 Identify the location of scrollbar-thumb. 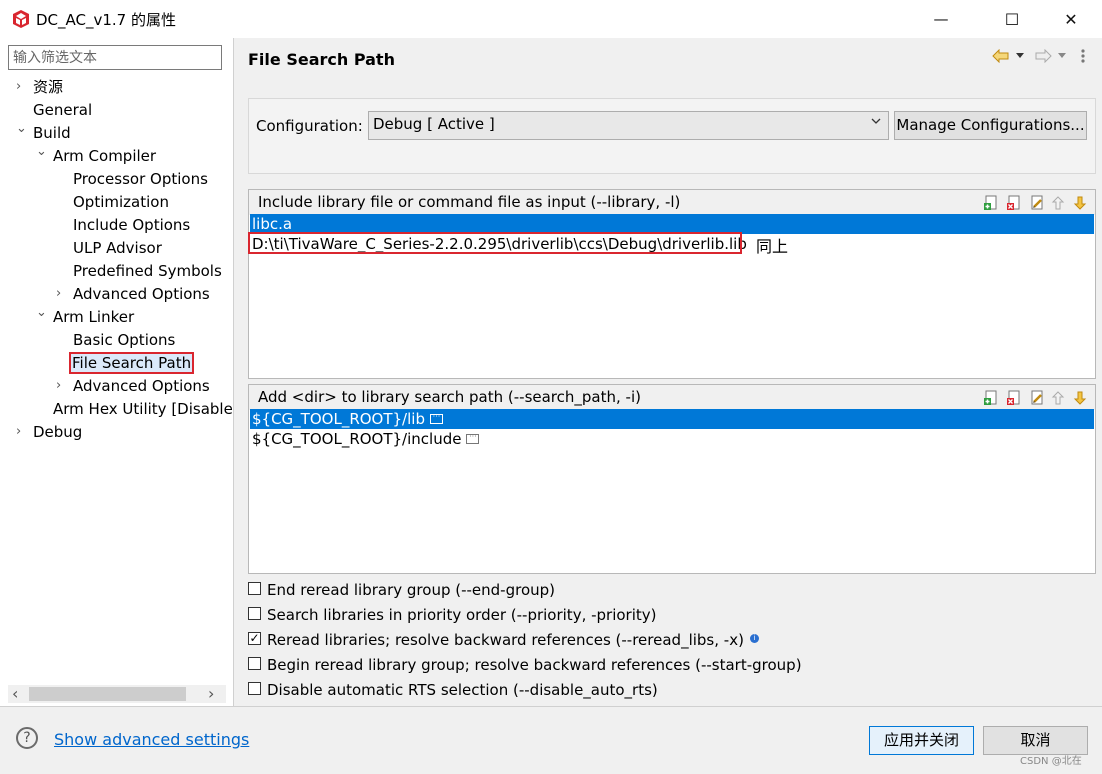
(107, 694).